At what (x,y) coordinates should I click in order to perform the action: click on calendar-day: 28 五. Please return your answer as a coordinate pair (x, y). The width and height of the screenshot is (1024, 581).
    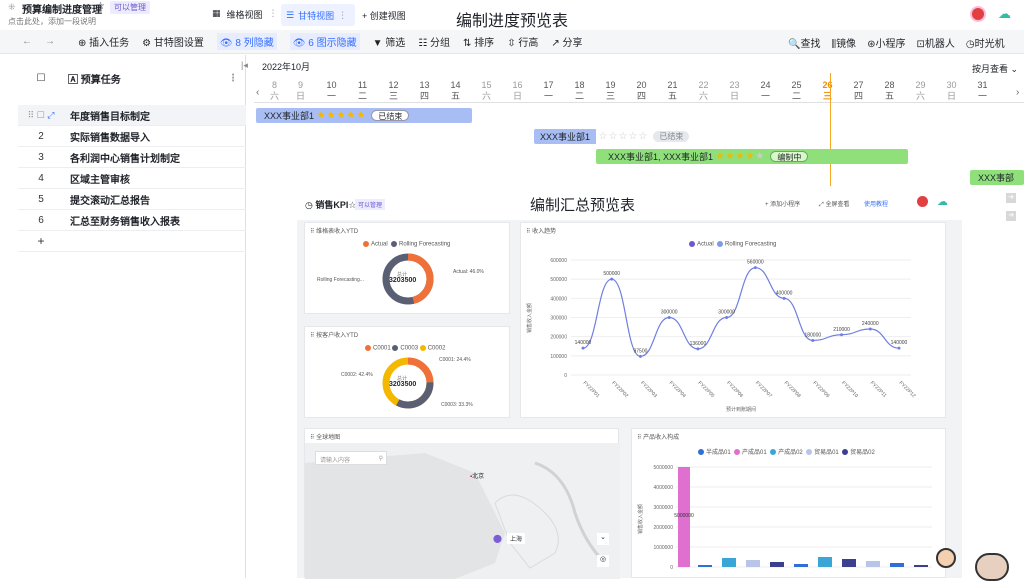
    Looking at the image, I should click on (889, 90).